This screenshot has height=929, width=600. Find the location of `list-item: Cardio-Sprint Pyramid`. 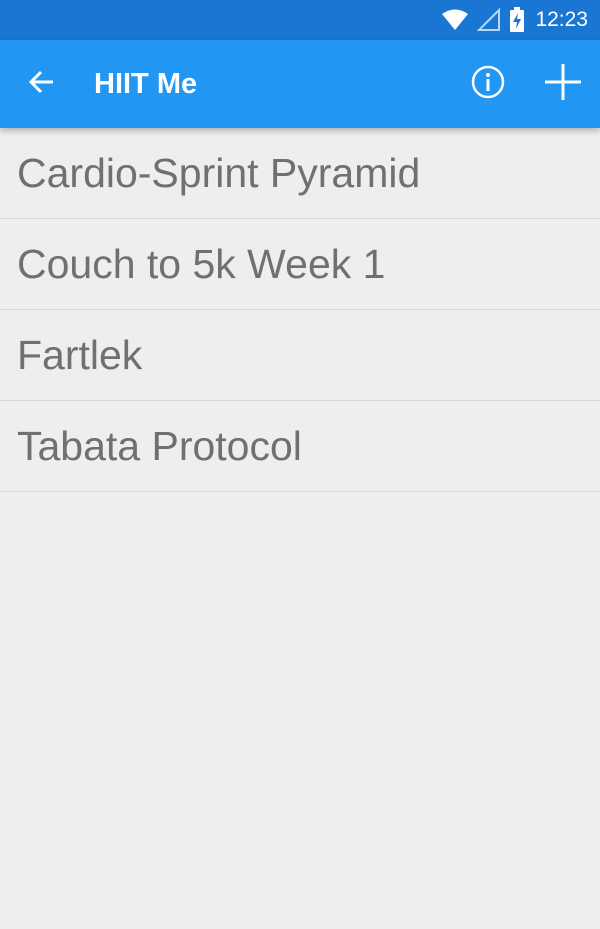

list-item: Cardio-Sprint Pyramid is located at coordinates (300, 173).